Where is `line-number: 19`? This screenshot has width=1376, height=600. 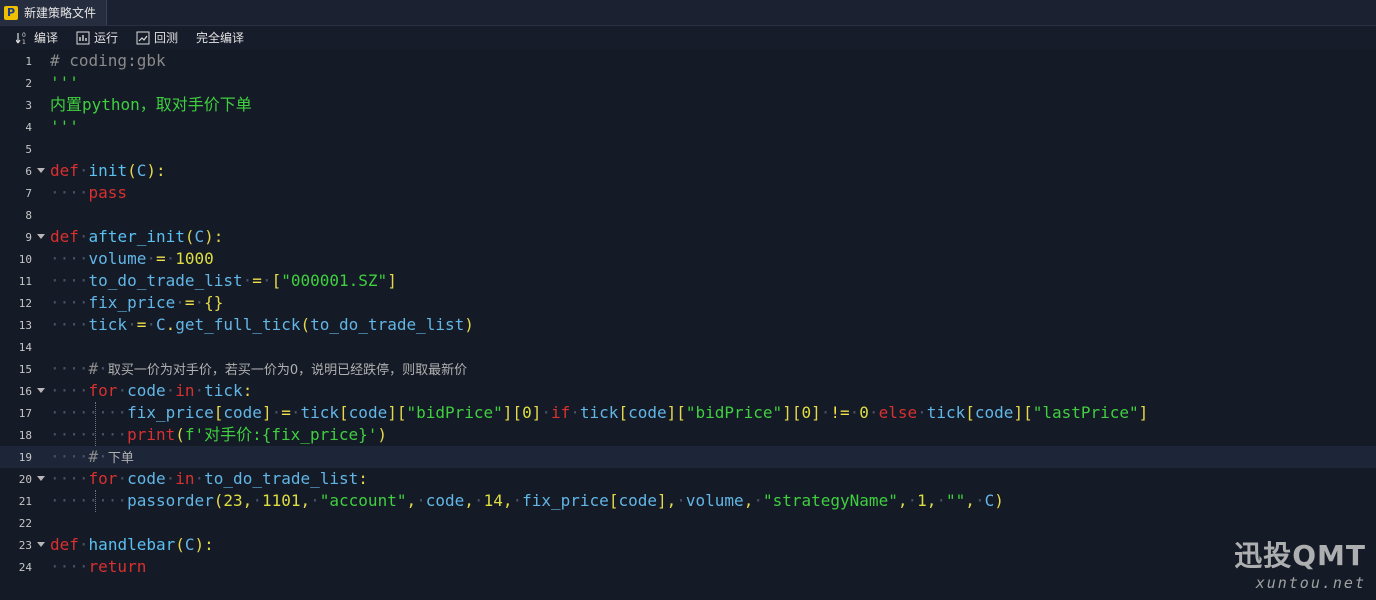 line-number: 19 is located at coordinates (25, 457).